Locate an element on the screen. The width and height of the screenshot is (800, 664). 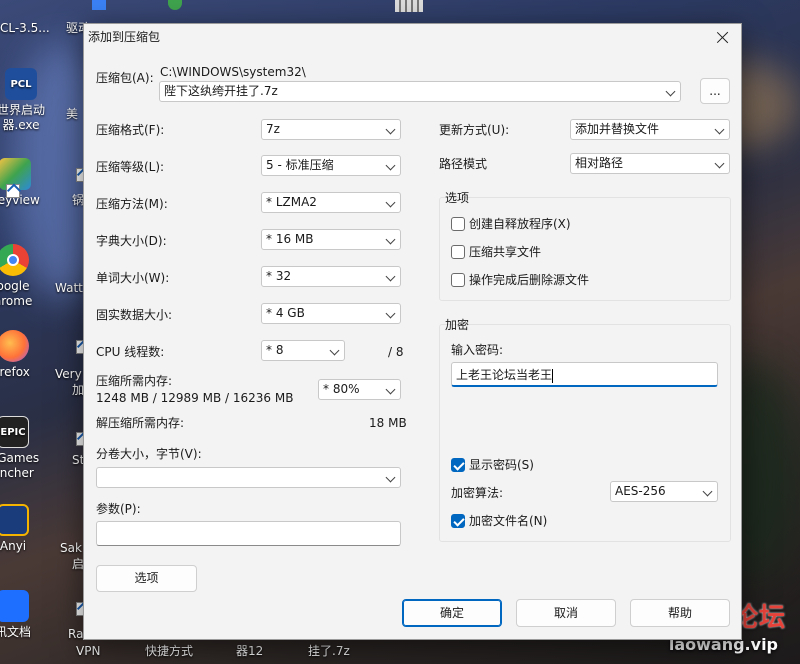
encrypt-names-label: 加密文件名(N) is located at coordinates (508, 521).